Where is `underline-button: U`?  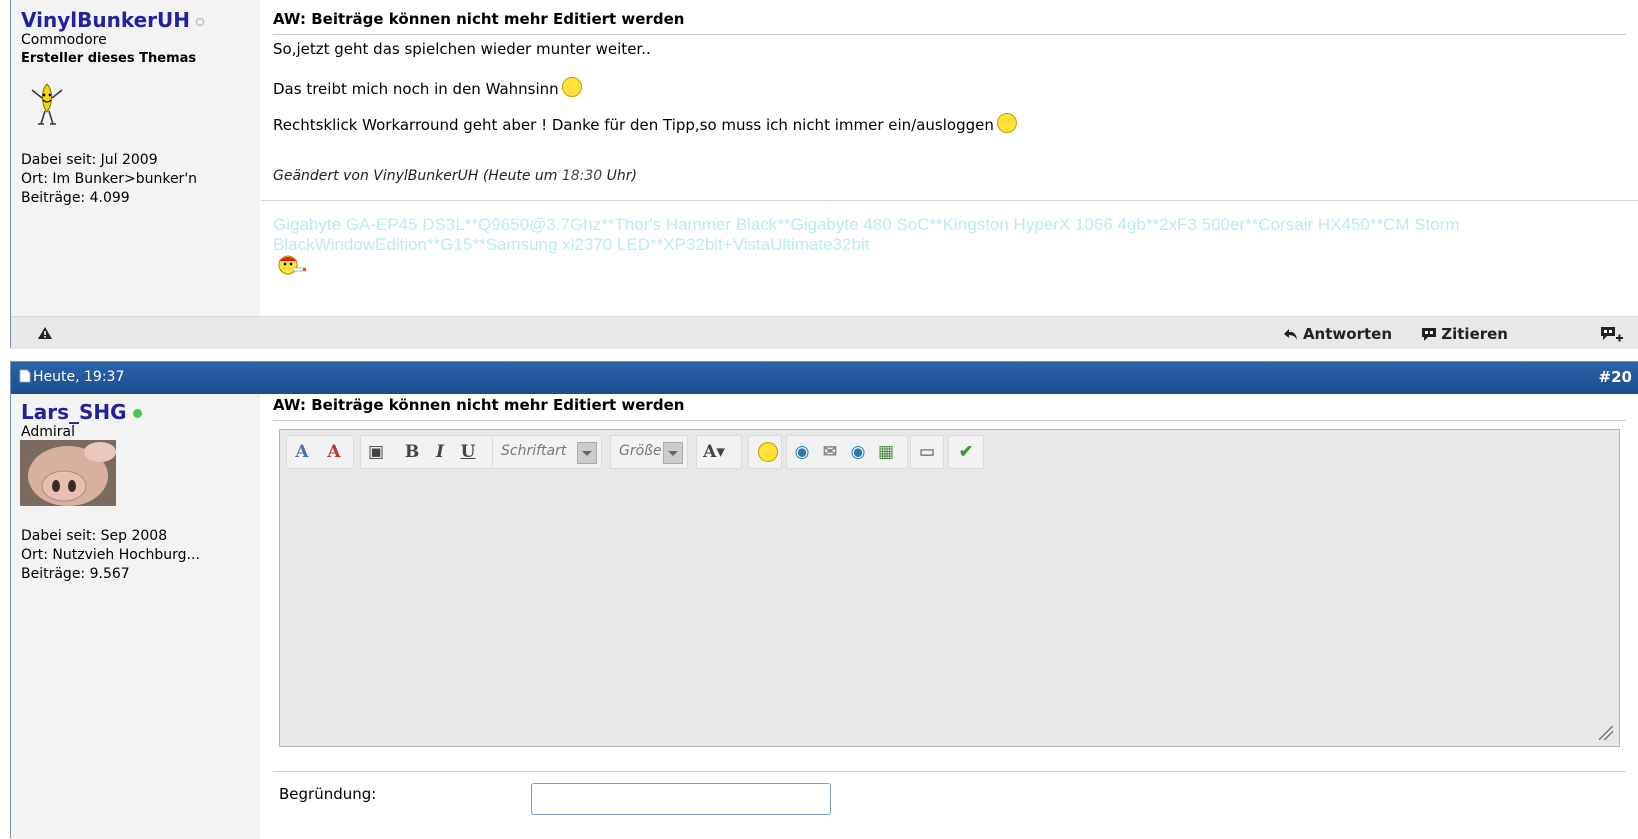 underline-button: U is located at coordinates (468, 452).